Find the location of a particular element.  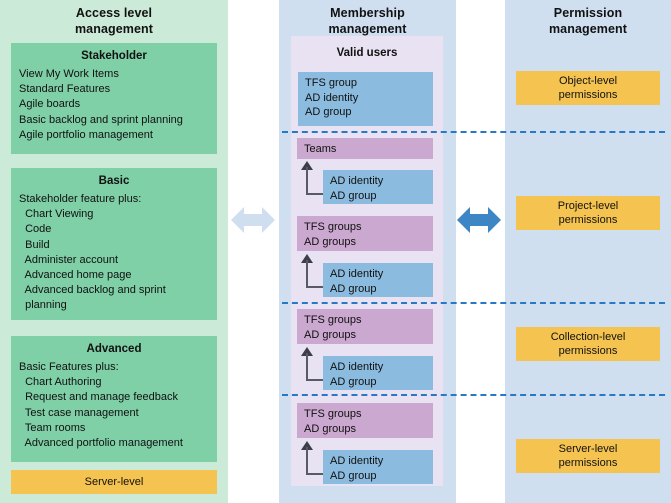

list-item: Stakeholder feature plus: is located at coordinates (80, 199).